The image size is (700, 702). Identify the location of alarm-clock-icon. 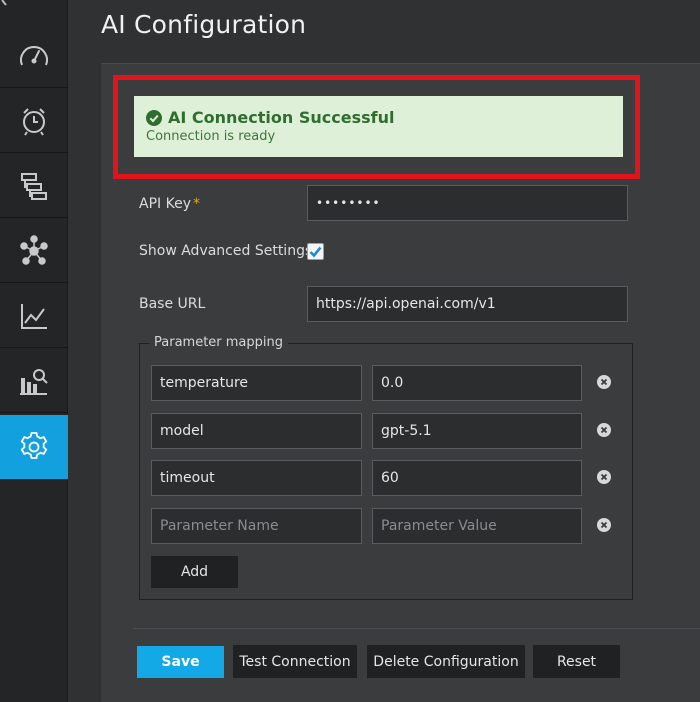
(34, 121).